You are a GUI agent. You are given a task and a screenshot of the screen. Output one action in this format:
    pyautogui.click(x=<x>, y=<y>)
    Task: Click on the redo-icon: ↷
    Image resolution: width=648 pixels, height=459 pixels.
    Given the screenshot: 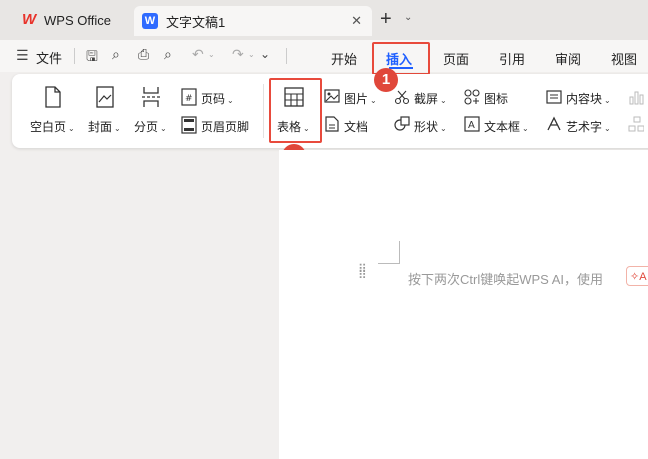 What is the action you would take?
    pyautogui.click(x=238, y=54)
    